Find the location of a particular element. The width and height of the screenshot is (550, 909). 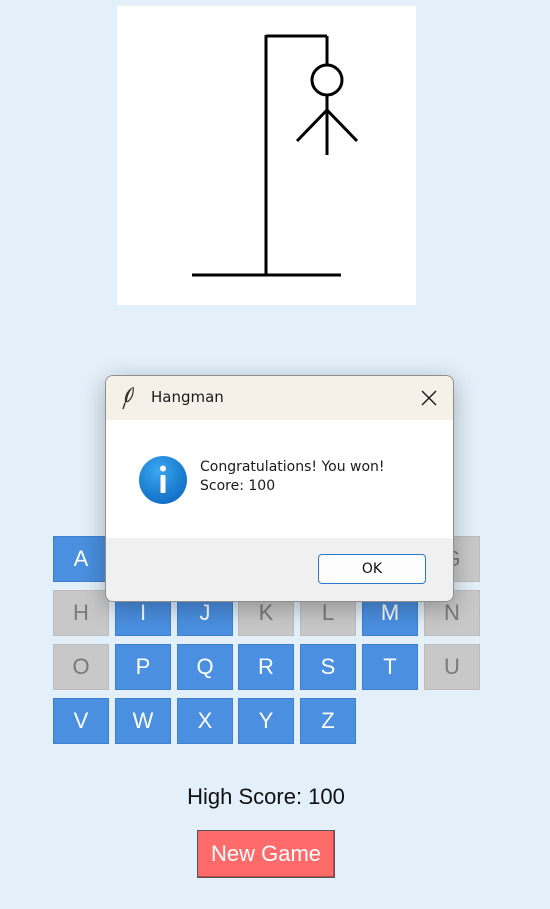

key-s: S is located at coordinates (328, 667).